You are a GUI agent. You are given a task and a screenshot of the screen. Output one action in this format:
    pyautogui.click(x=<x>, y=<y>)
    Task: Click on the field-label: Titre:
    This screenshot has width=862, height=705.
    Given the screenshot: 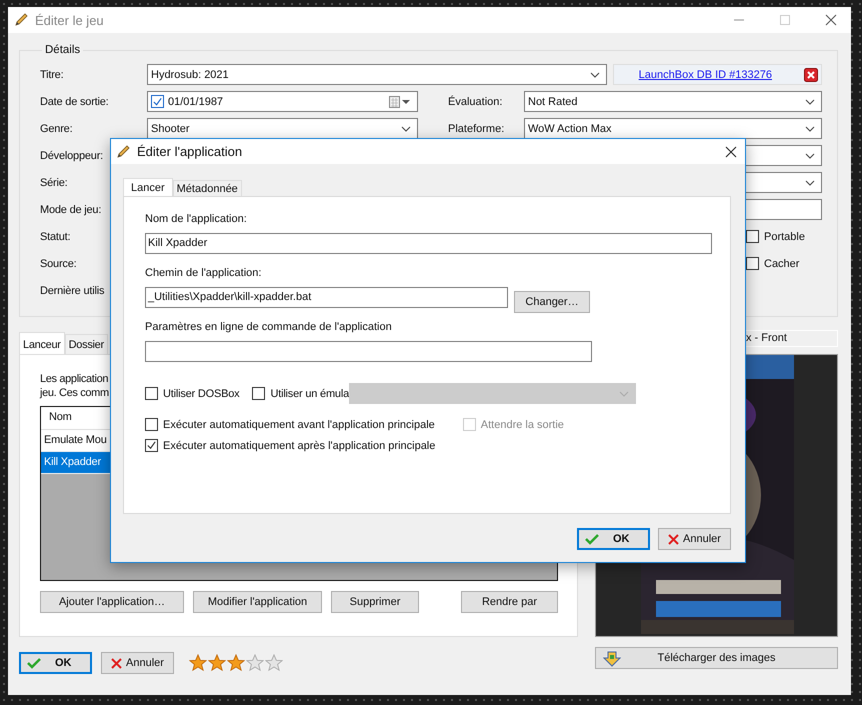 What is the action you would take?
    pyautogui.click(x=52, y=74)
    